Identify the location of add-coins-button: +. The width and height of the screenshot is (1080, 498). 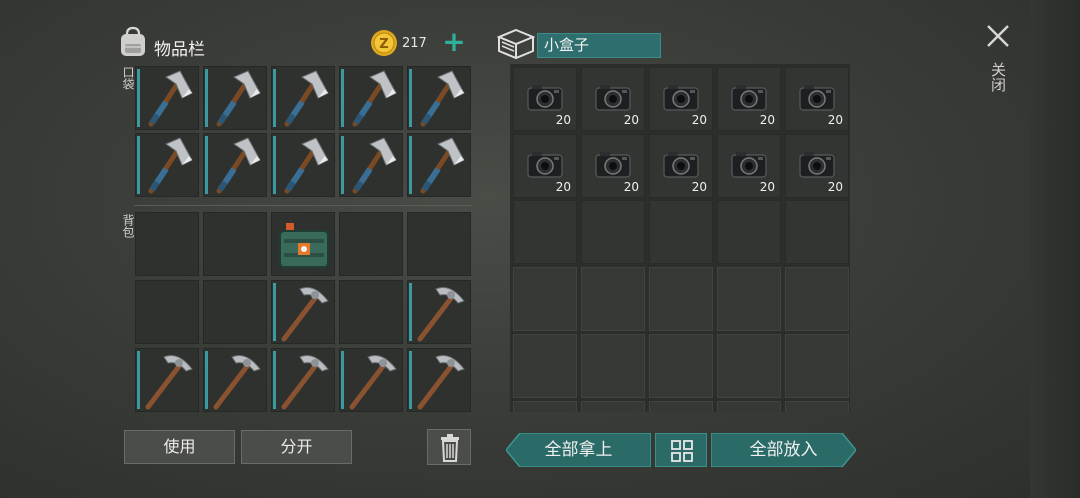
(454, 42).